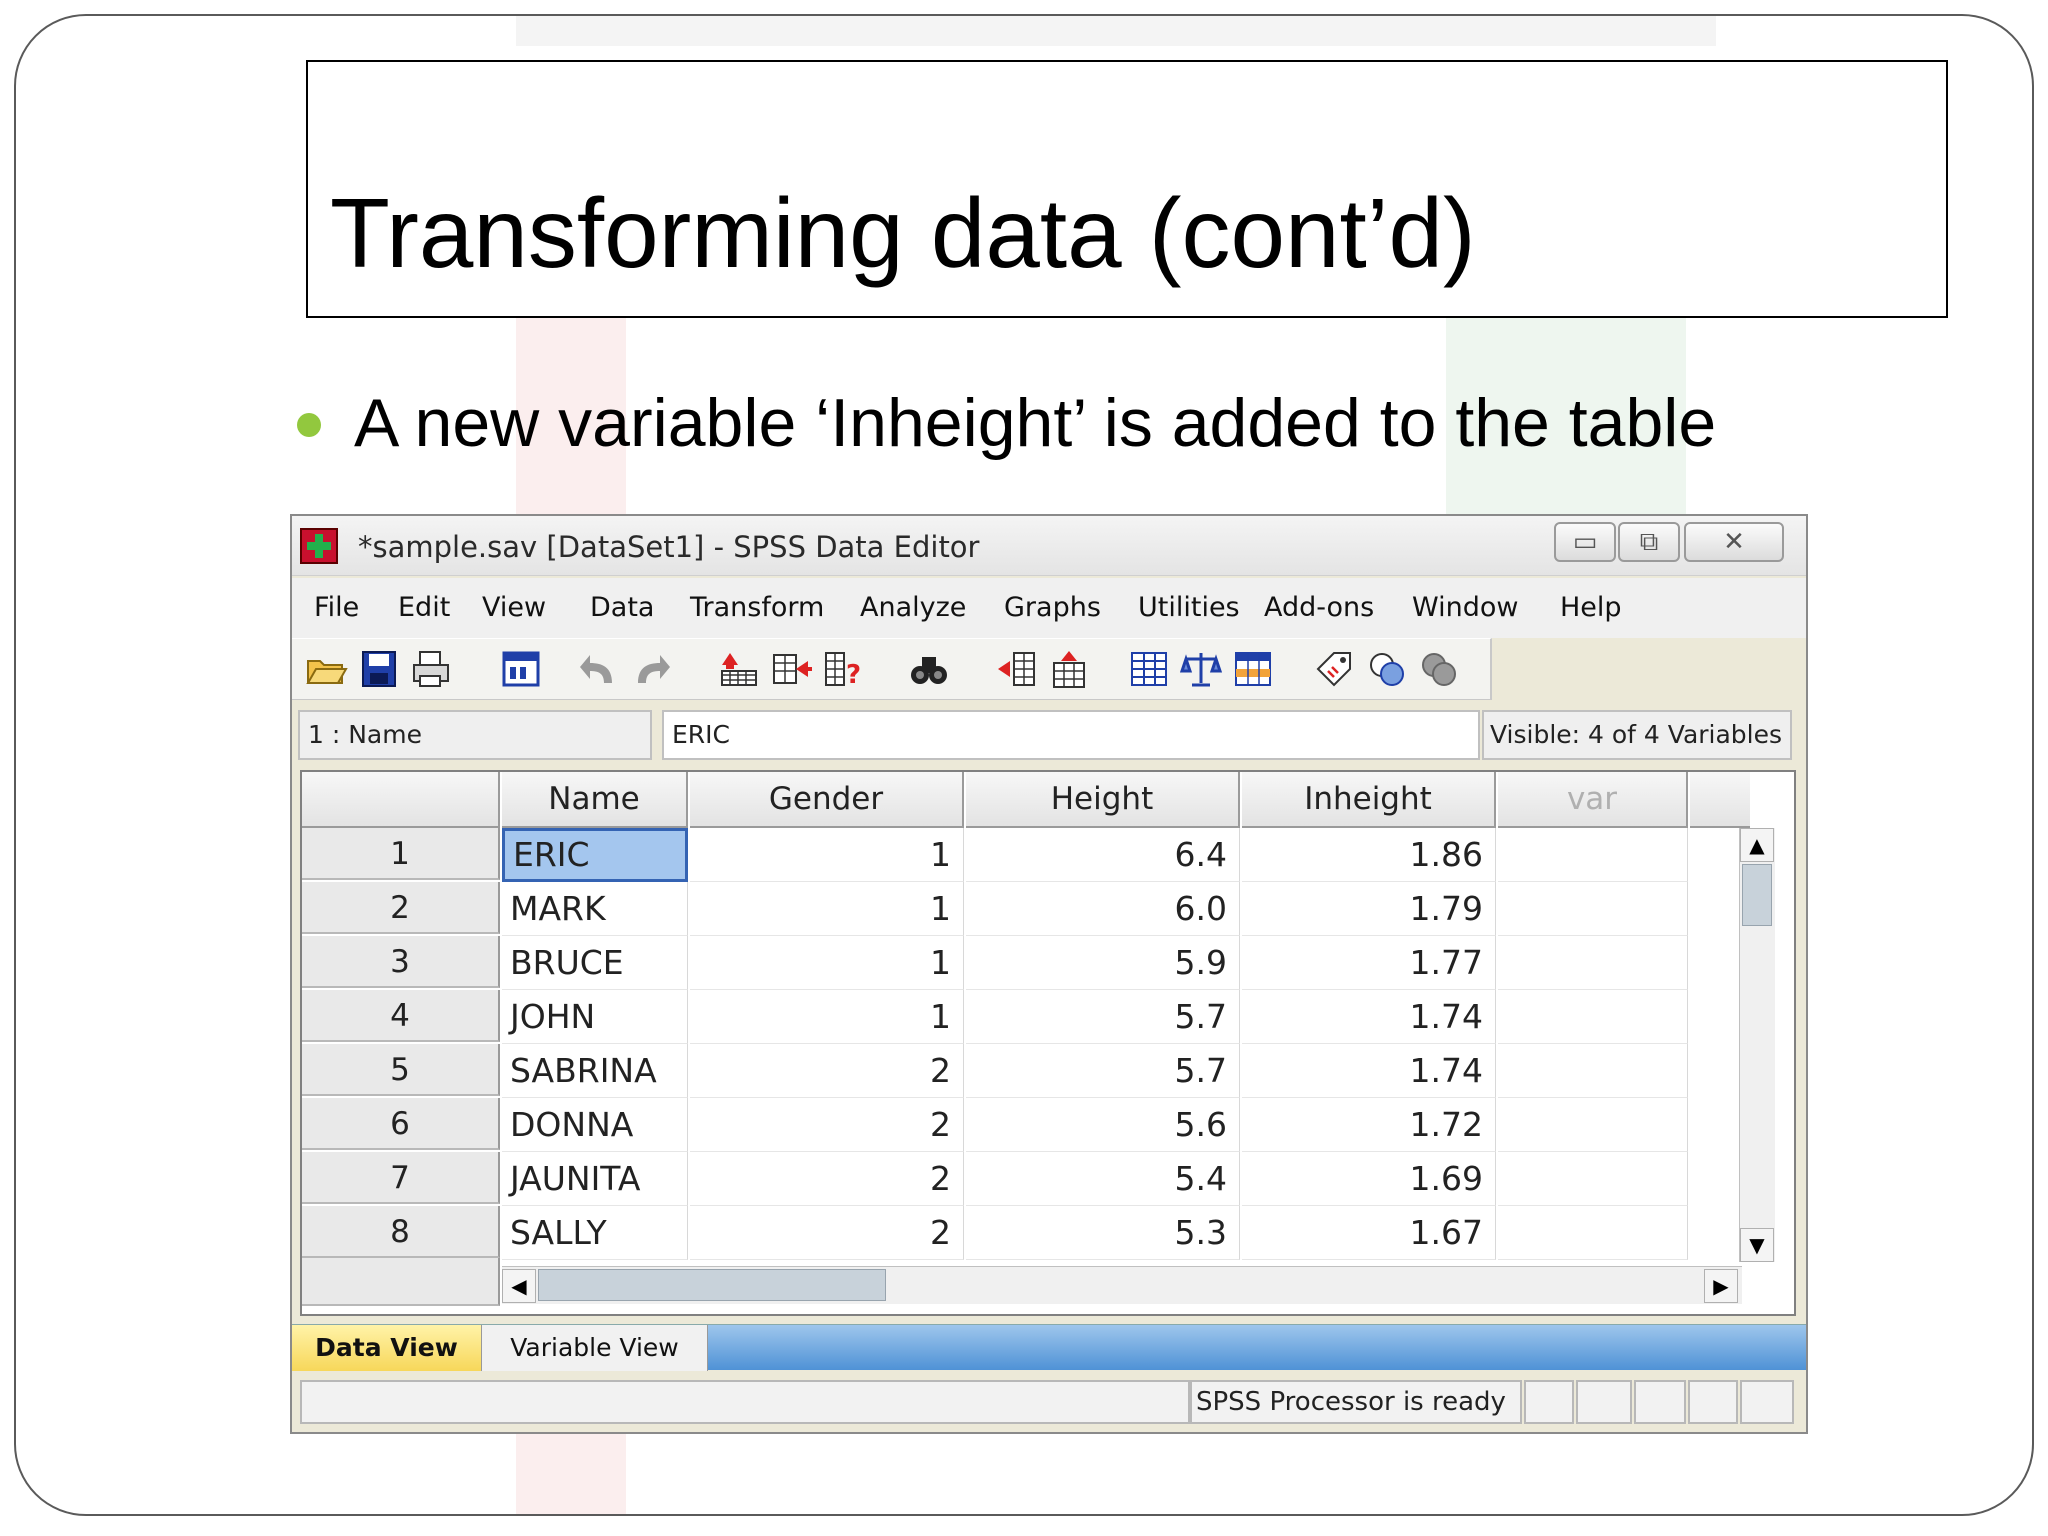 The height and width of the screenshot is (1536, 2048). I want to click on cell-value-input: ERIC, so click(1071, 735).